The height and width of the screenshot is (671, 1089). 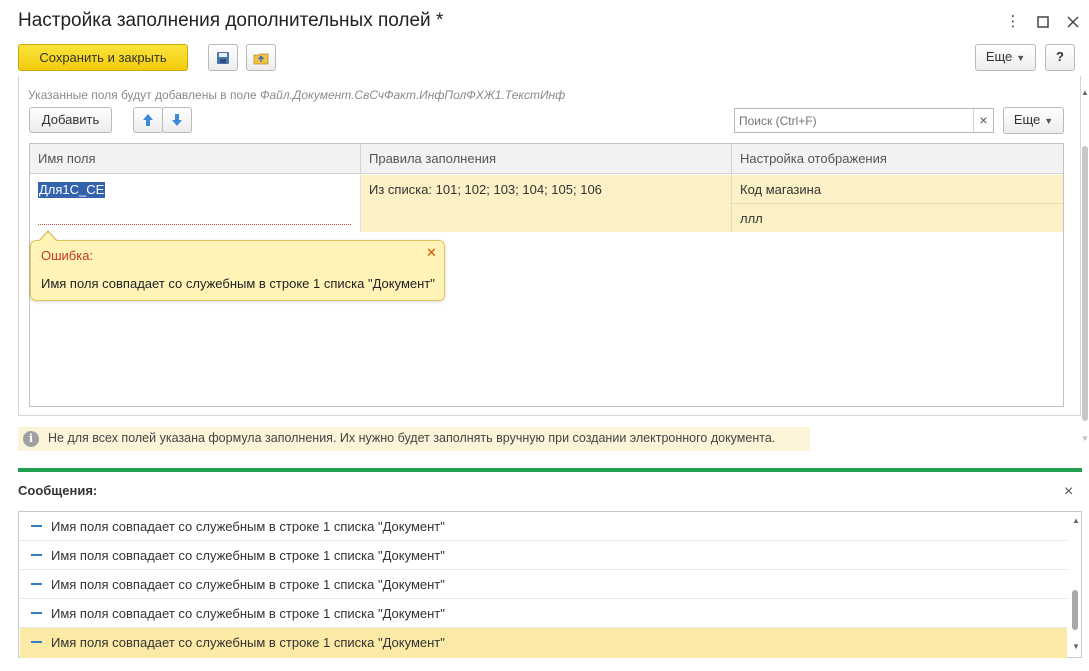 What do you see at coordinates (1060, 57) in the screenshot?
I see `help-button: ?` at bounding box center [1060, 57].